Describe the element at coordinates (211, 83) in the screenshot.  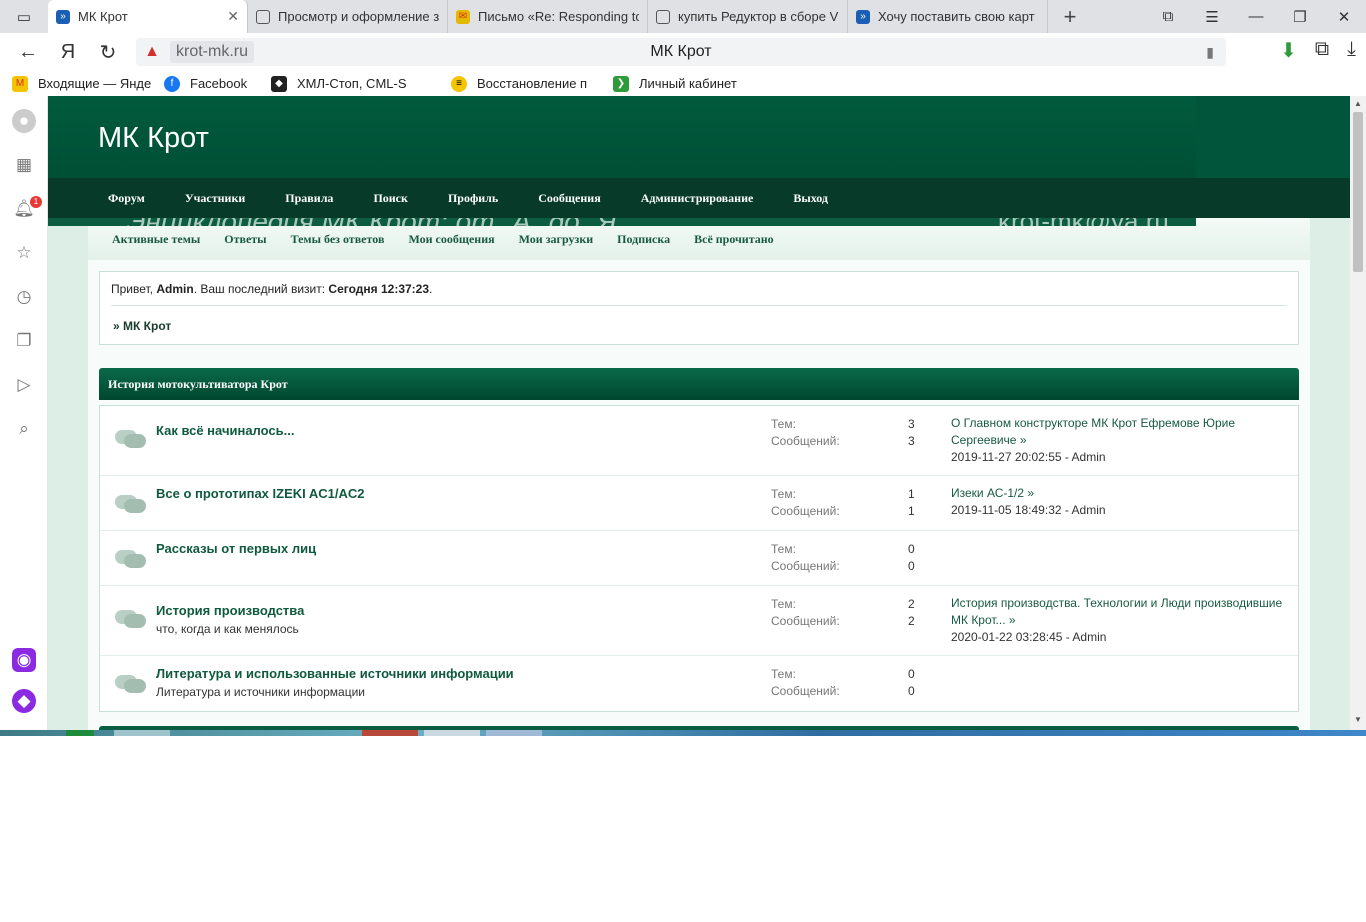
I see `bookmark-item: f Facebook` at that location.